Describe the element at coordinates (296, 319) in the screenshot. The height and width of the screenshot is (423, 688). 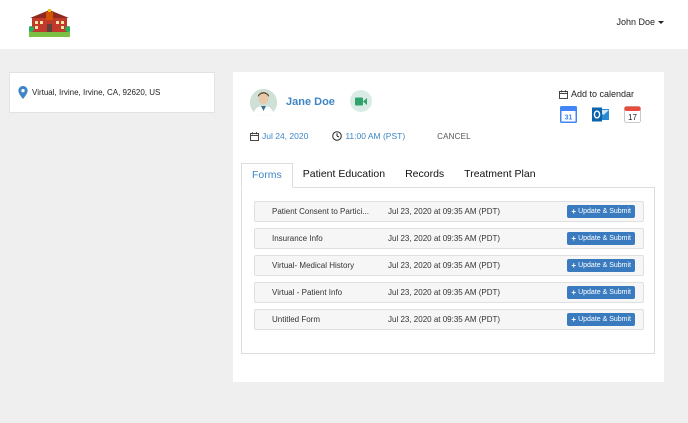
I see `form-name: Untitled Form` at that location.